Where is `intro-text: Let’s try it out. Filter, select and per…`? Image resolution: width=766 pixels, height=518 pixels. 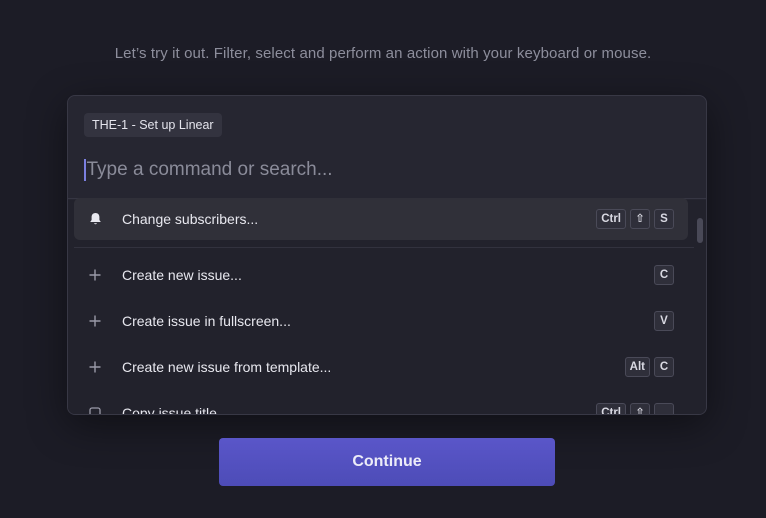
intro-text: Let’s try it out. Filter, select and per… is located at coordinates (383, 53).